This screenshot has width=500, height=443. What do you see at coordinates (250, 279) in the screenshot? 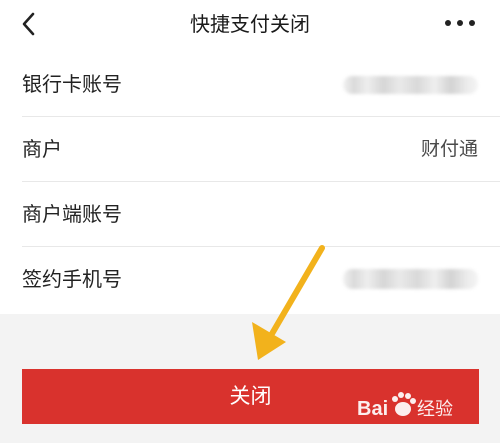
I see `row-signed-phone: 签约手机号` at bounding box center [250, 279].